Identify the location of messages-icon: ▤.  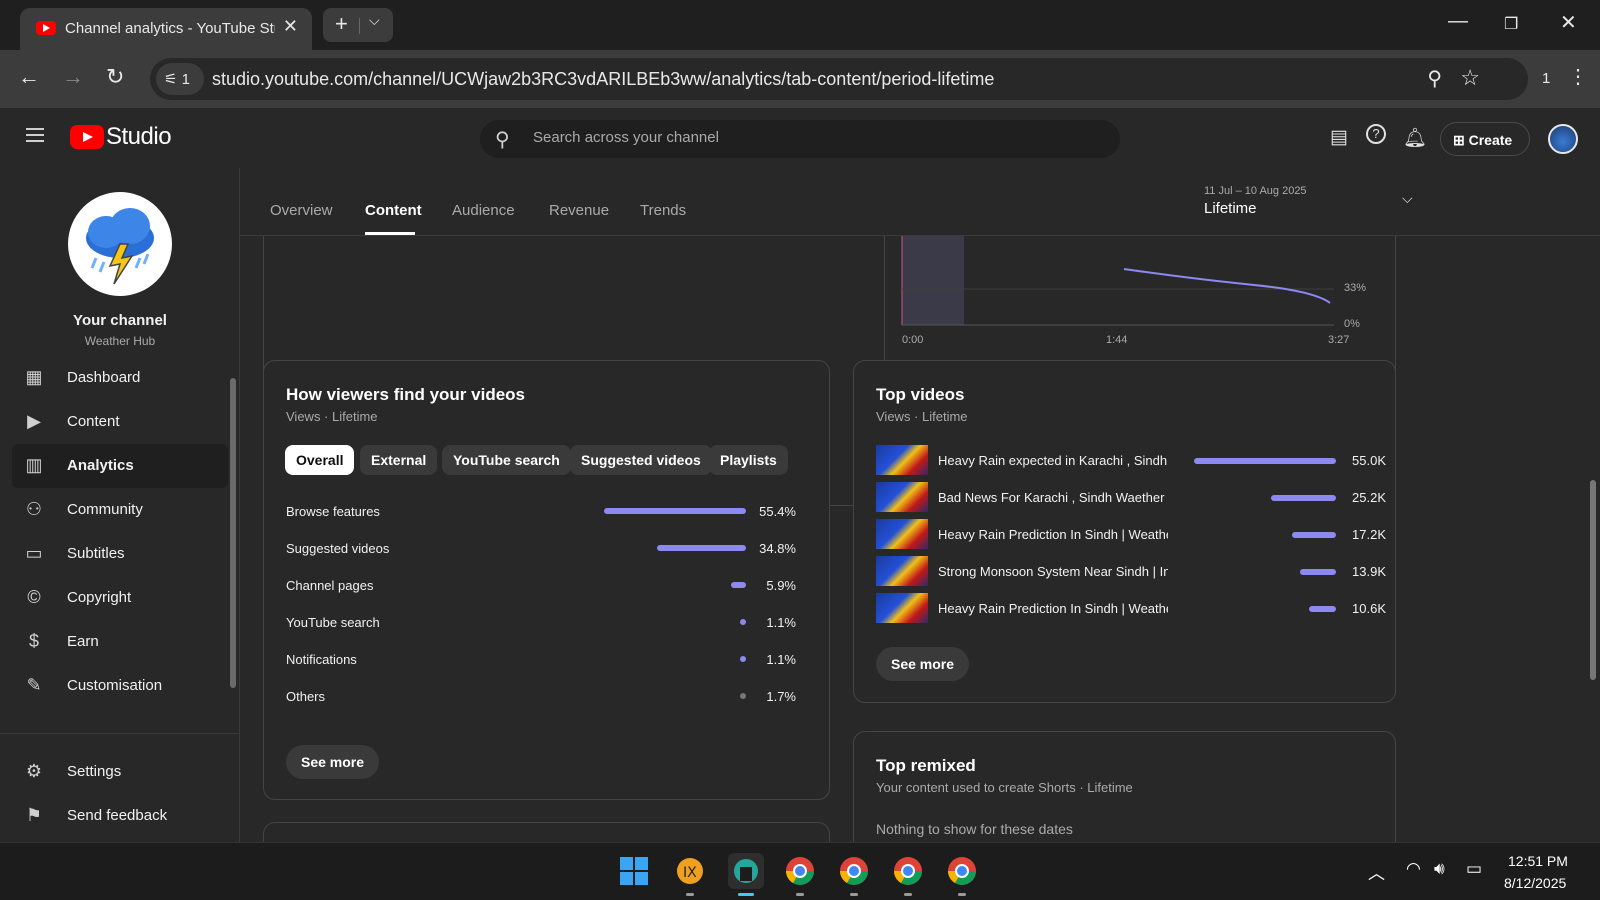
(1339, 137).